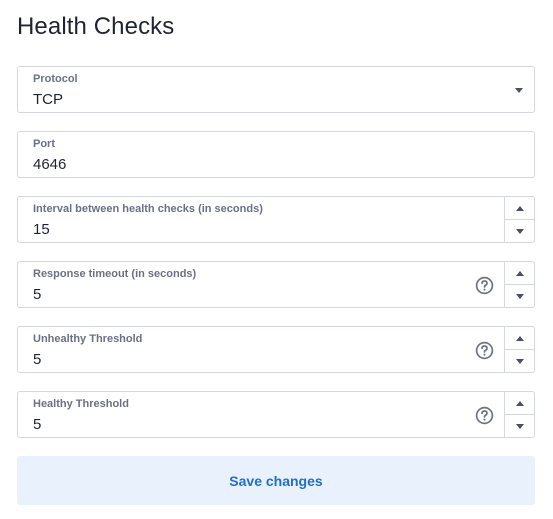 This screenshot has width=553, height=519. What do you see at coordinates (115, 274) in the screenshot?
I see `timeout-label: Response timeout (in seconds)` at bounding box center [115, 274].